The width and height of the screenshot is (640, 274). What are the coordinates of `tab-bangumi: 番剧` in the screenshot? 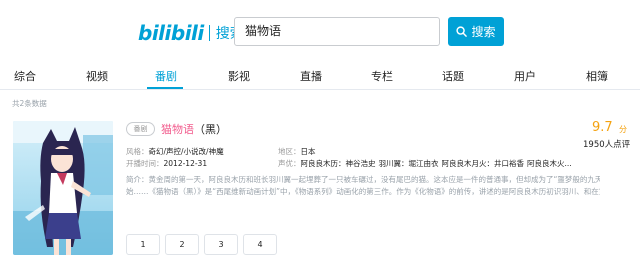 It's located at (166, 76).